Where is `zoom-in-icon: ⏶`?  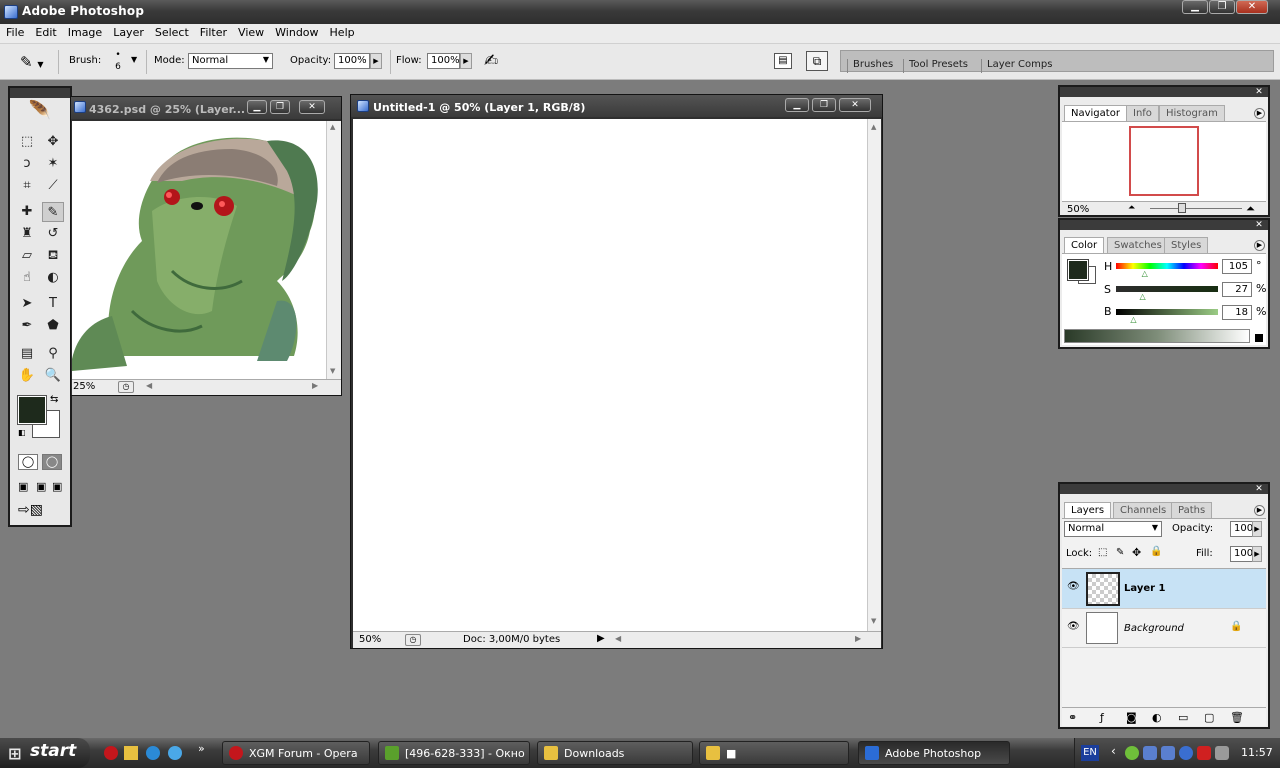
zoom-in-icon: ⏶ is located at coordinates (1250, 209).